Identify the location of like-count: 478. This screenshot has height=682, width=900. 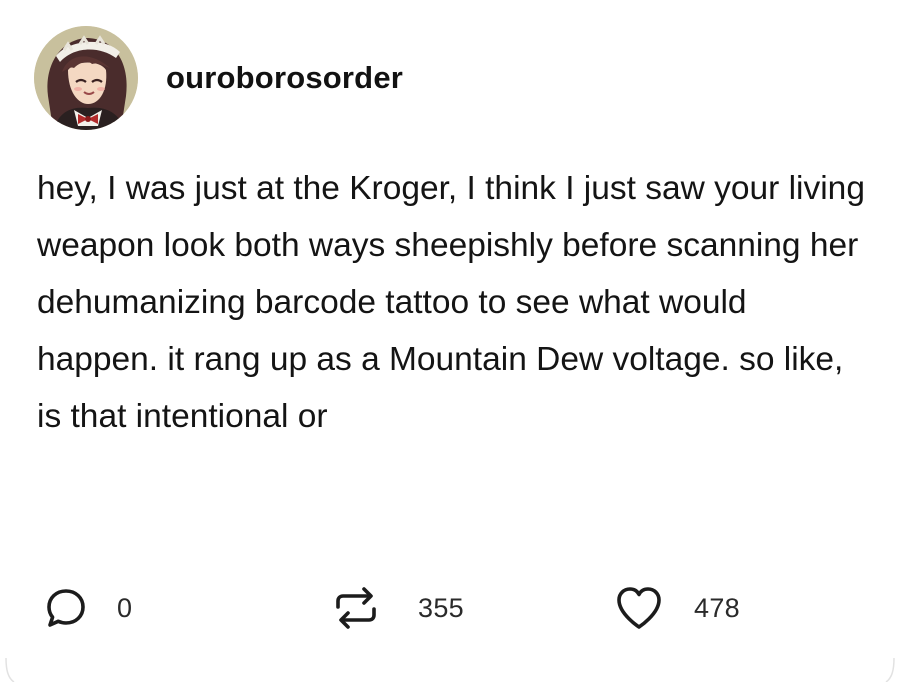
(717, 607).